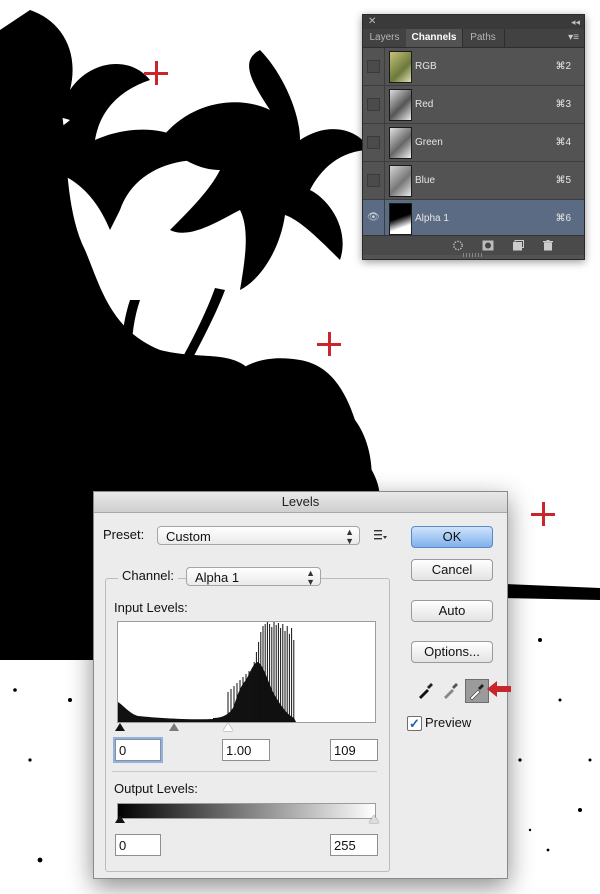 The height and width of the screenshot is (894, 600). I want to click on panel-menu-icon: ▾≡, so click(573, 37).